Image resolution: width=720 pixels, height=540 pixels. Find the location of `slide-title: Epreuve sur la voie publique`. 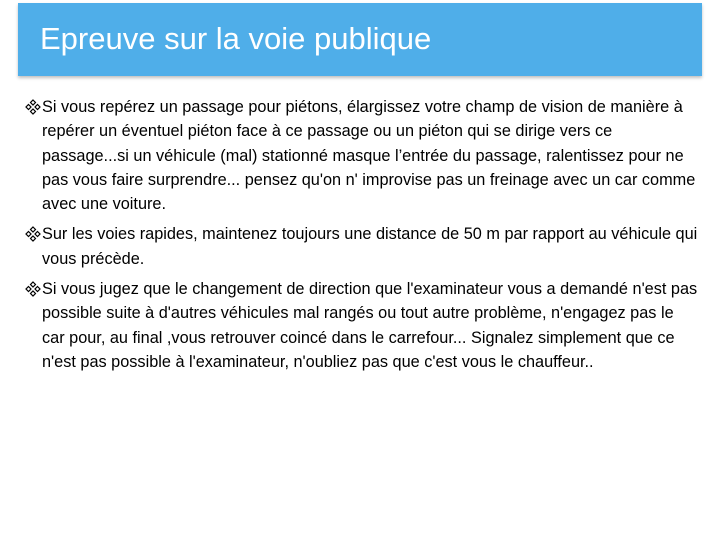

slide-title: Epreuve sur la voie publique is located at coordinates (236, 38).